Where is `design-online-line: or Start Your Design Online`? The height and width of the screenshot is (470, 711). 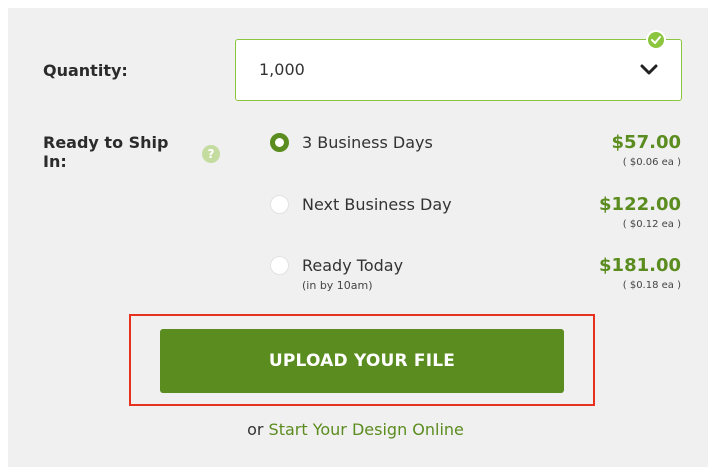
design-online-line: or Start Your Design Online is located at coordinates (355, 429).